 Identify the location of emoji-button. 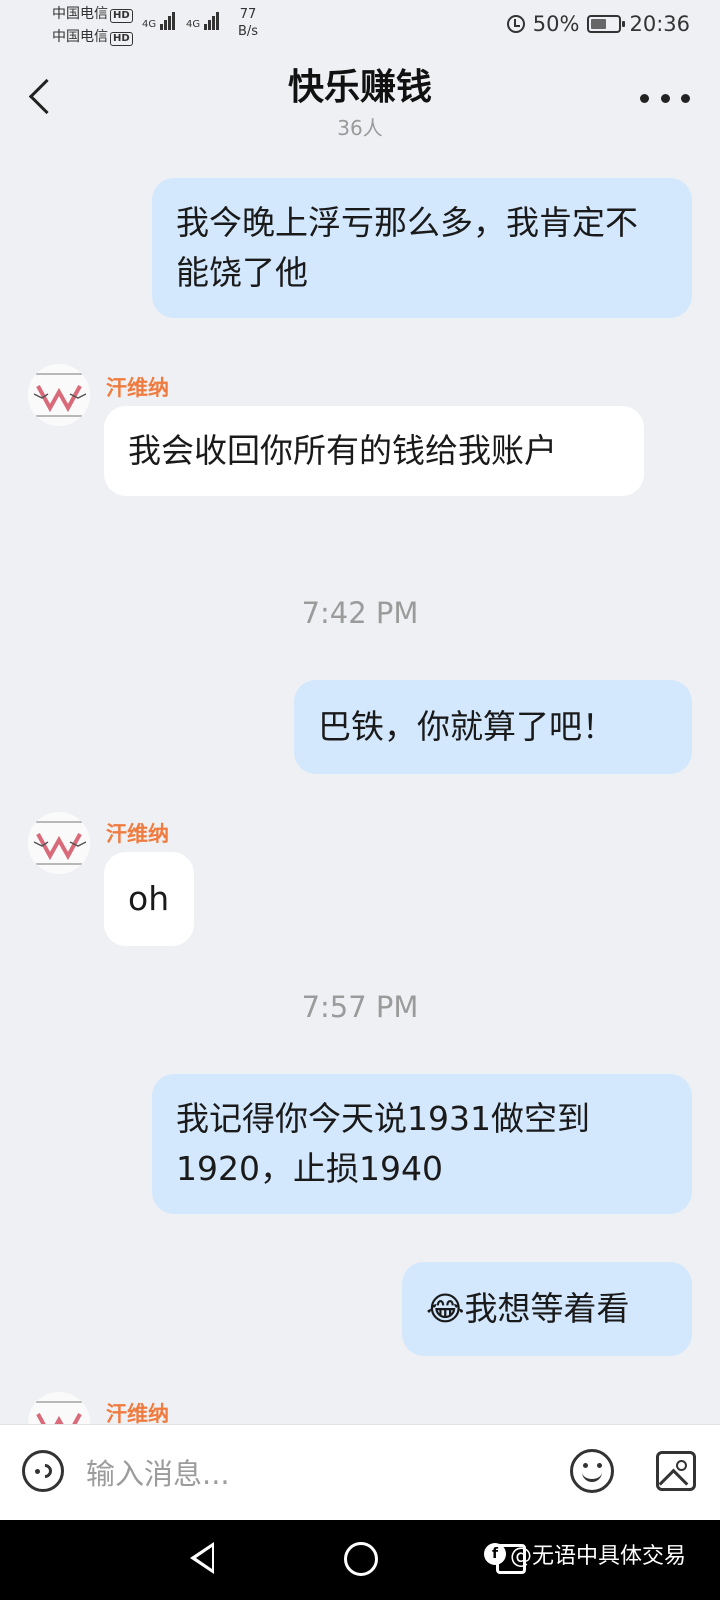
(592, 1471).